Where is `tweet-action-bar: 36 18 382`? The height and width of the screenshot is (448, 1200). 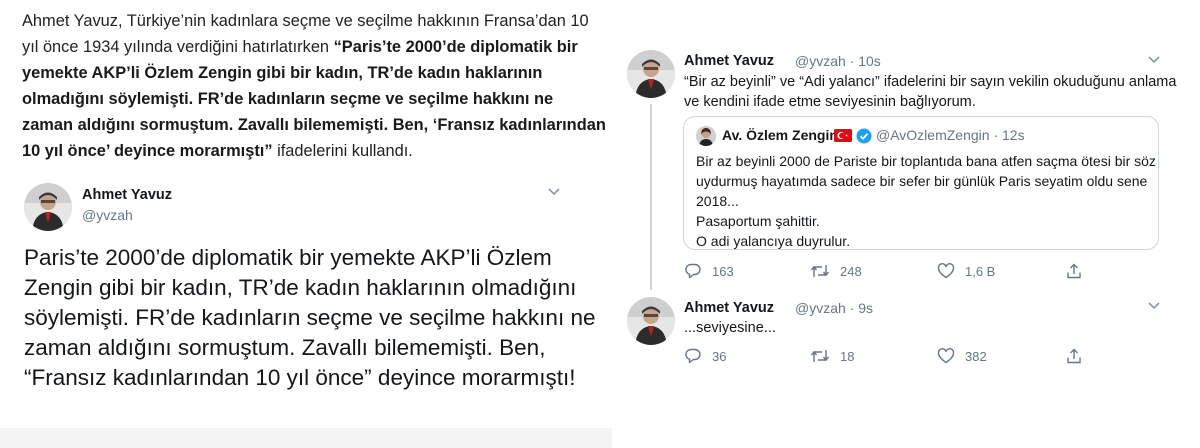 tweet-action-bar: 36 18 382 is located at coordinates (884, 356).